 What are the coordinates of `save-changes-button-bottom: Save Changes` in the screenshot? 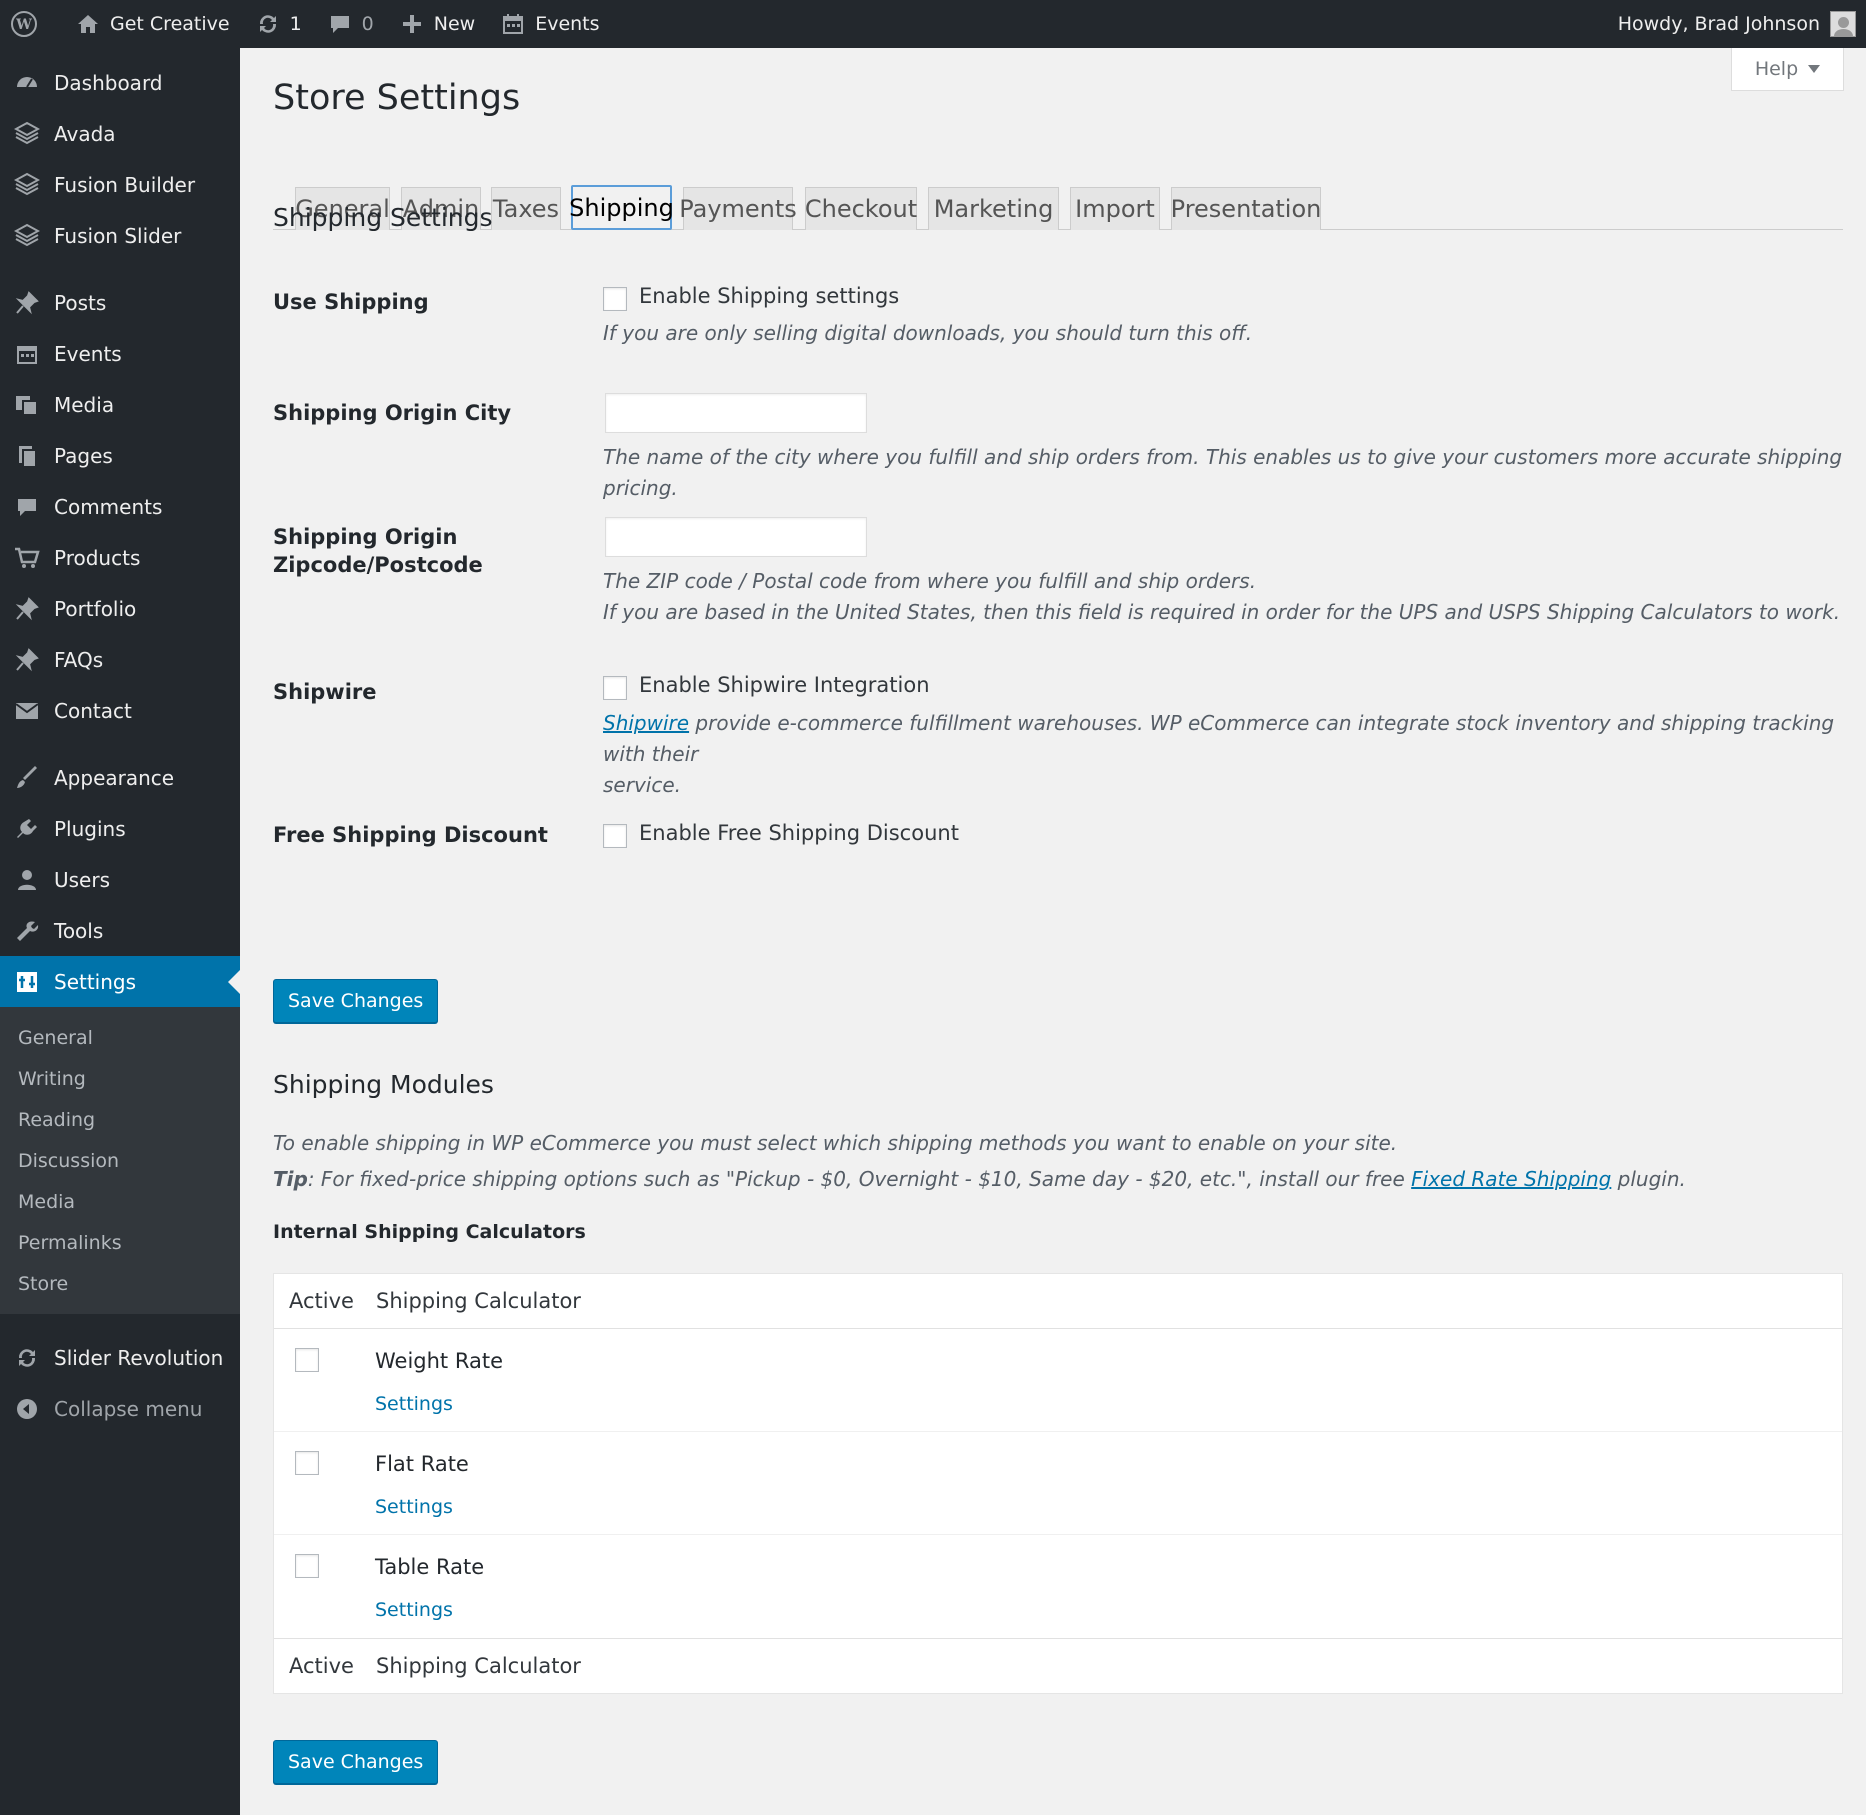 It's located at (356, 1762).